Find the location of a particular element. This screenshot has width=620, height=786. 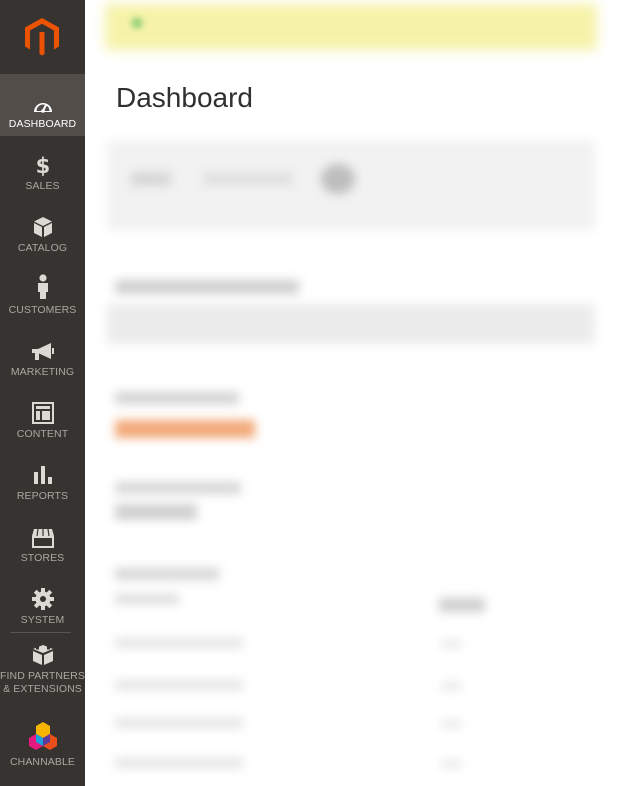

sidebar-item-label: SYSTEM is located at coordinates (42, 620).